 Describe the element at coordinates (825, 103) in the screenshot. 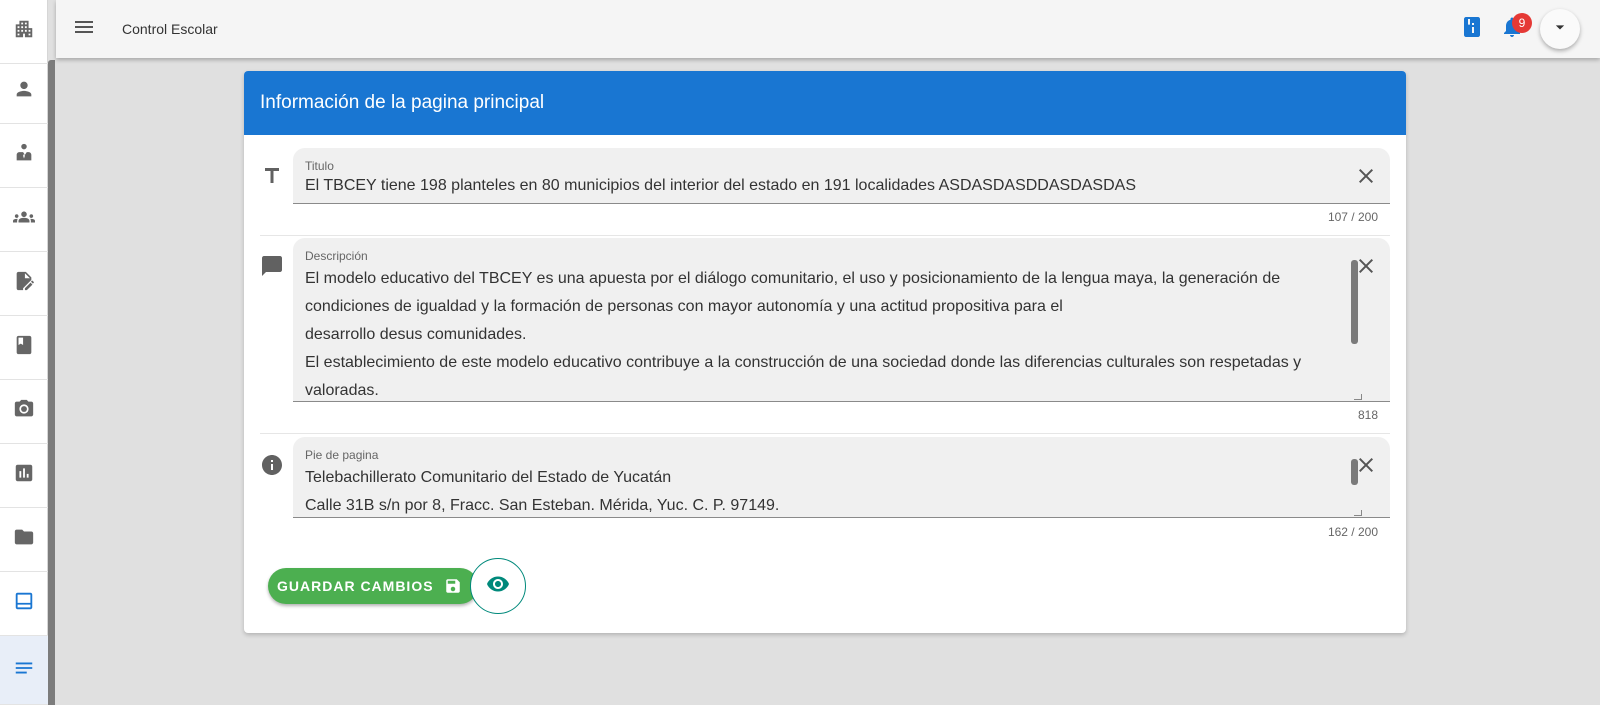

I see `card-header: Información de la pagina principal` at that location.